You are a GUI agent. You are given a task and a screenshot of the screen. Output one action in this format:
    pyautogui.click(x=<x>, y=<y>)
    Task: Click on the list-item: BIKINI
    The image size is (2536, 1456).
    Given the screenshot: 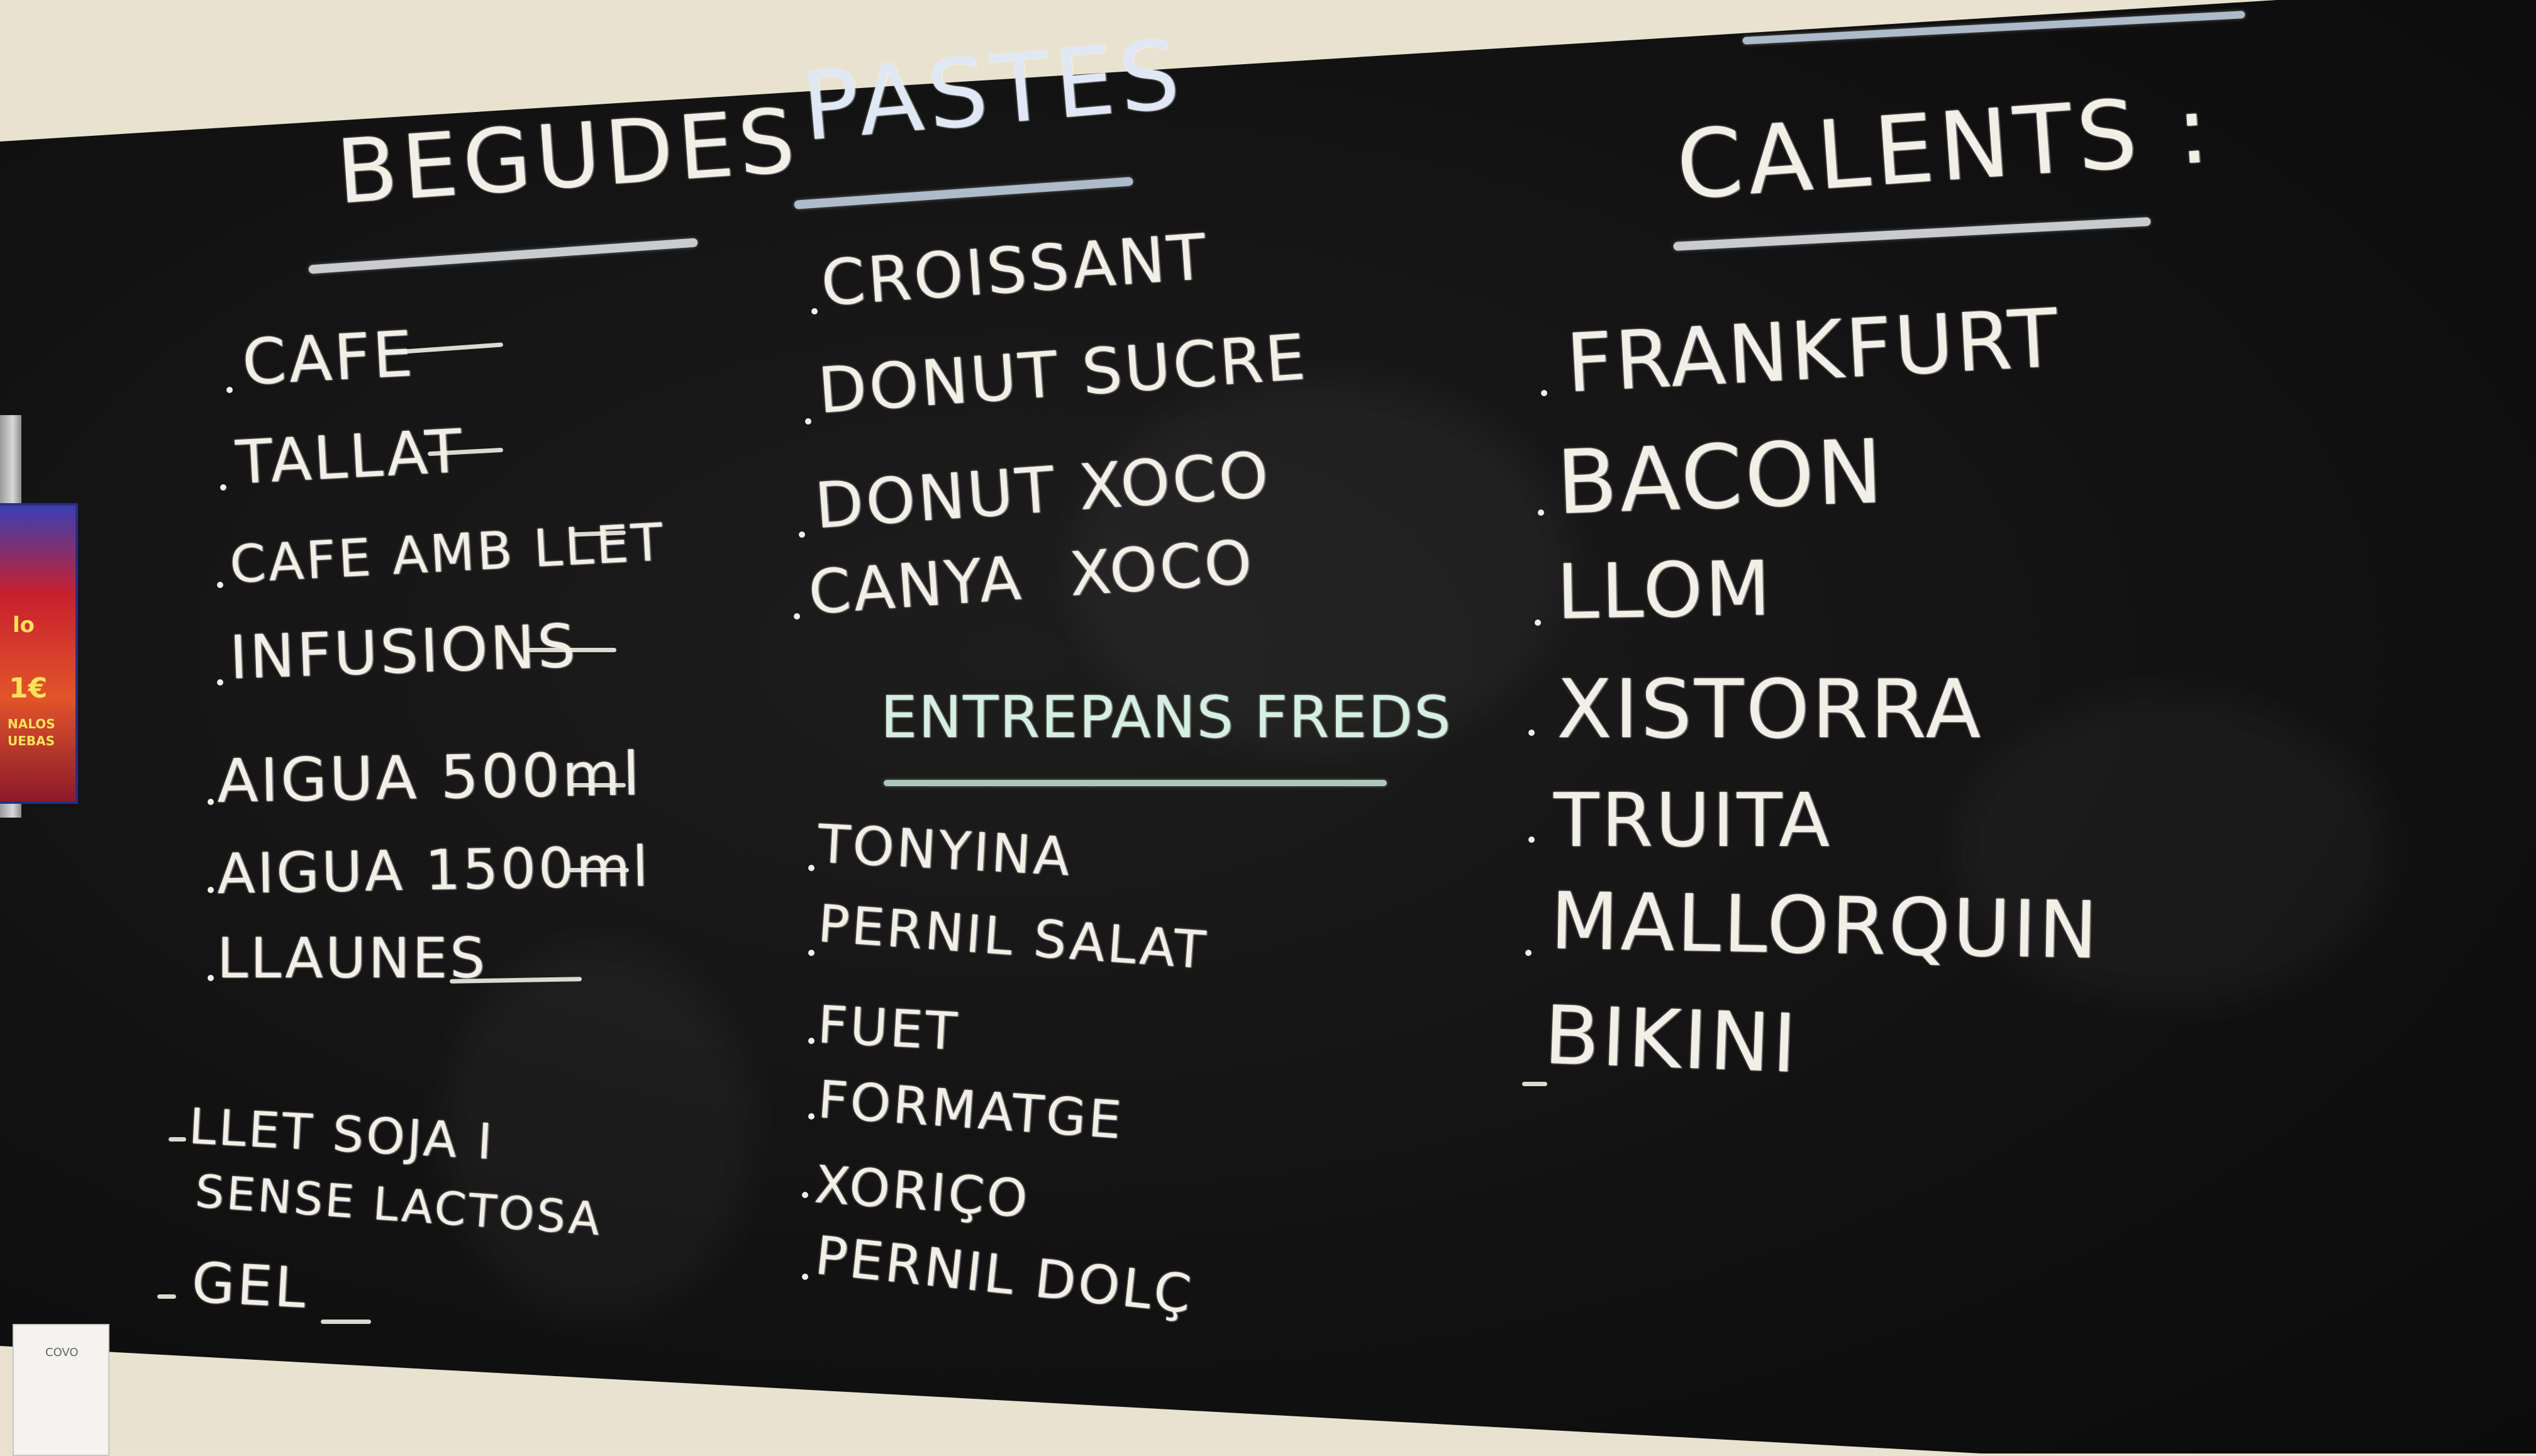 What is the action you would take?
    pyautogui.click(x=1671, y=1040)
    